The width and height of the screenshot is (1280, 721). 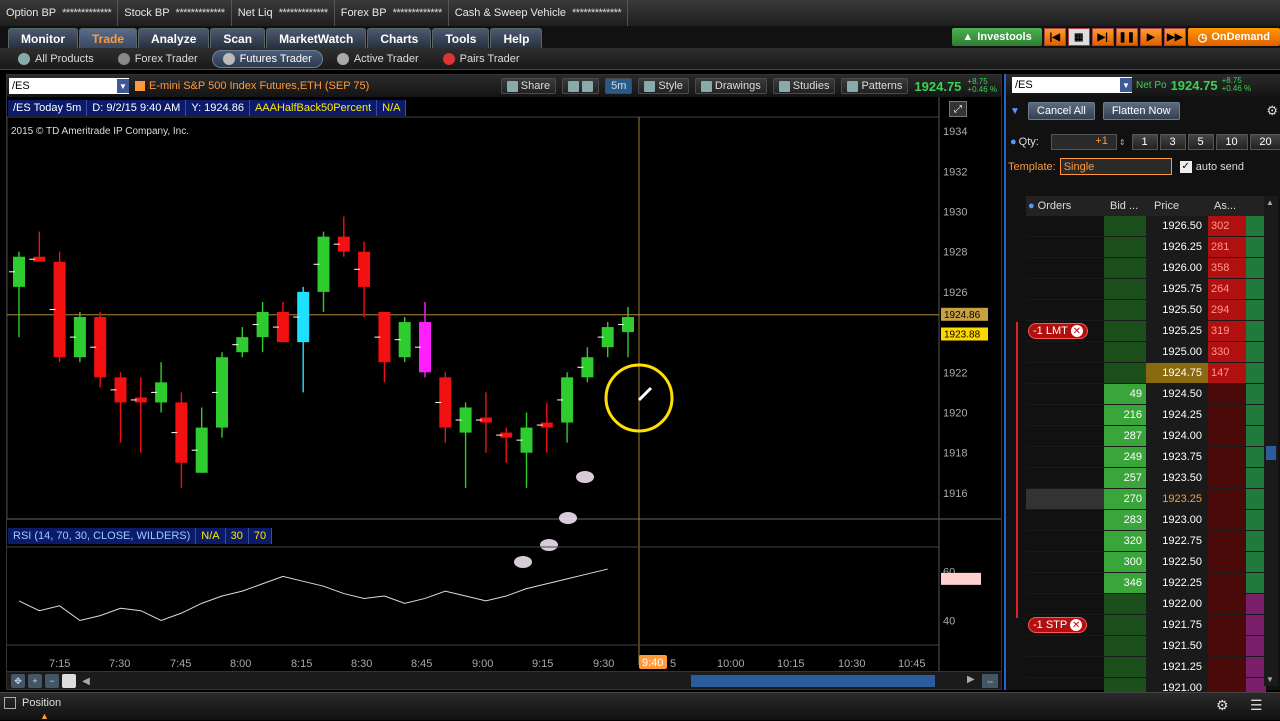 I want to click on qty-input: +1, so click(x=1083, y=142).